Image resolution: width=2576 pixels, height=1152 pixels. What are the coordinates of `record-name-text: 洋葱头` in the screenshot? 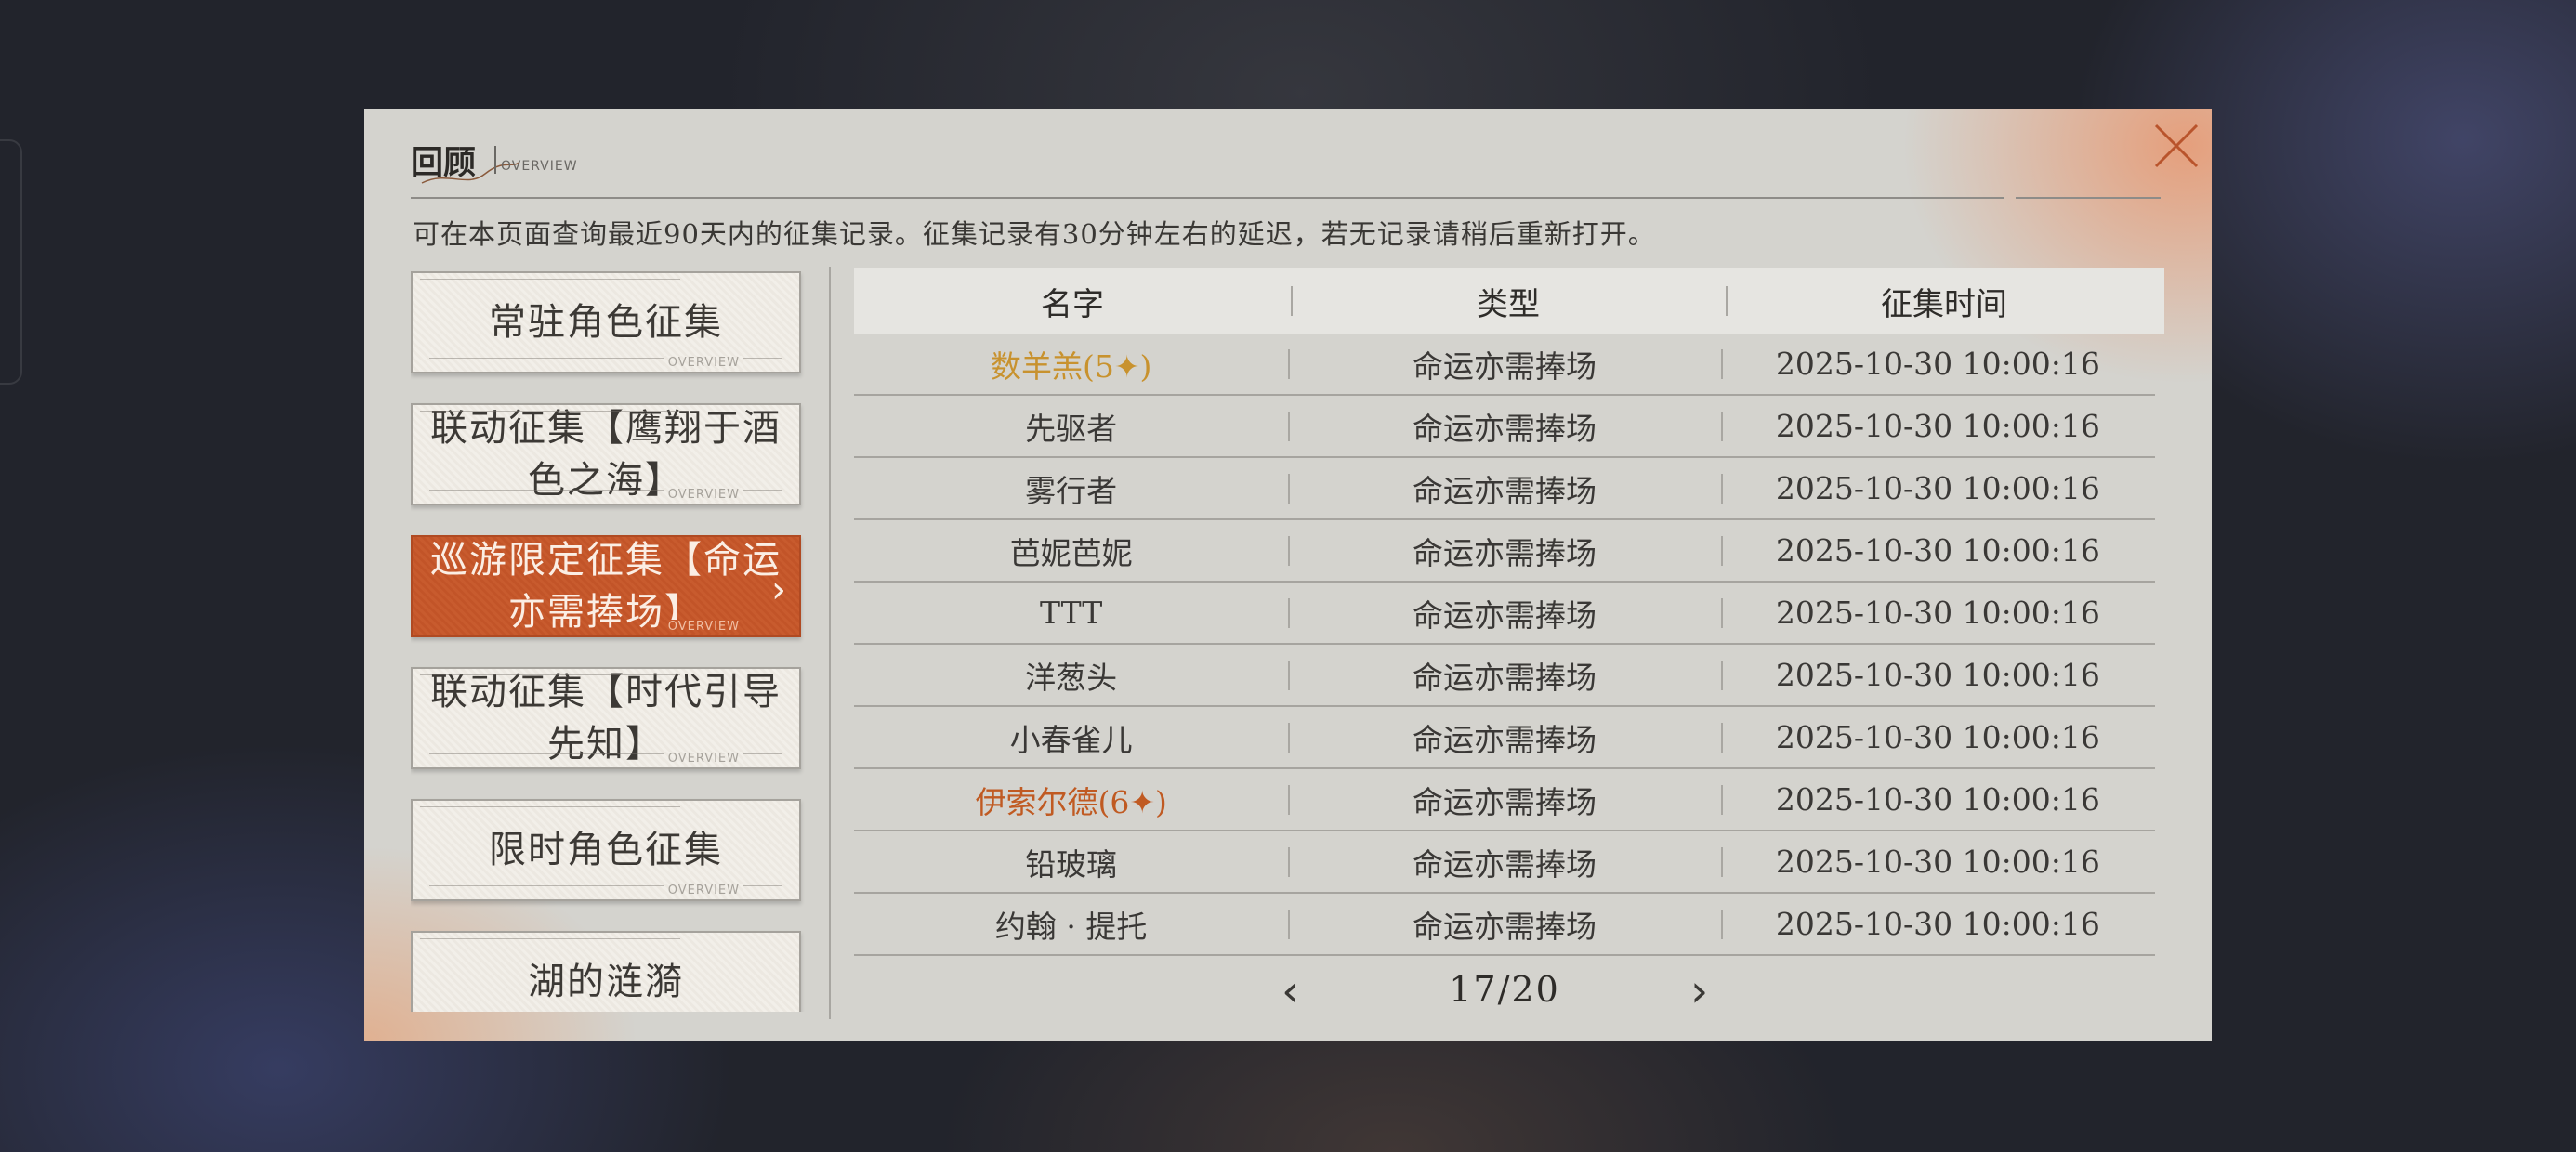 It's located at (1071, 677).